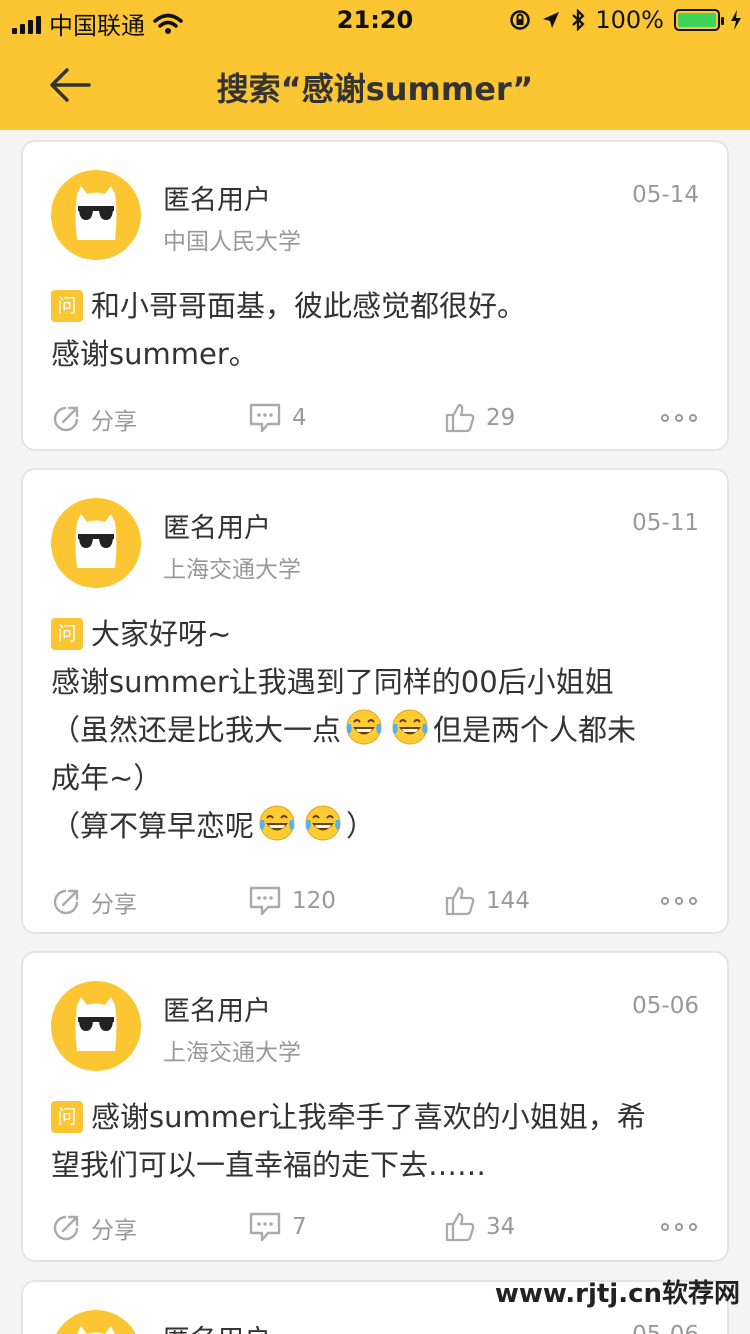 This screenshot has height=1334, width=750. What do you see at coordinates (535, 730) in the screenshot?
I see `post-text: 但是两个人都未` at bounding box center [535, 730].